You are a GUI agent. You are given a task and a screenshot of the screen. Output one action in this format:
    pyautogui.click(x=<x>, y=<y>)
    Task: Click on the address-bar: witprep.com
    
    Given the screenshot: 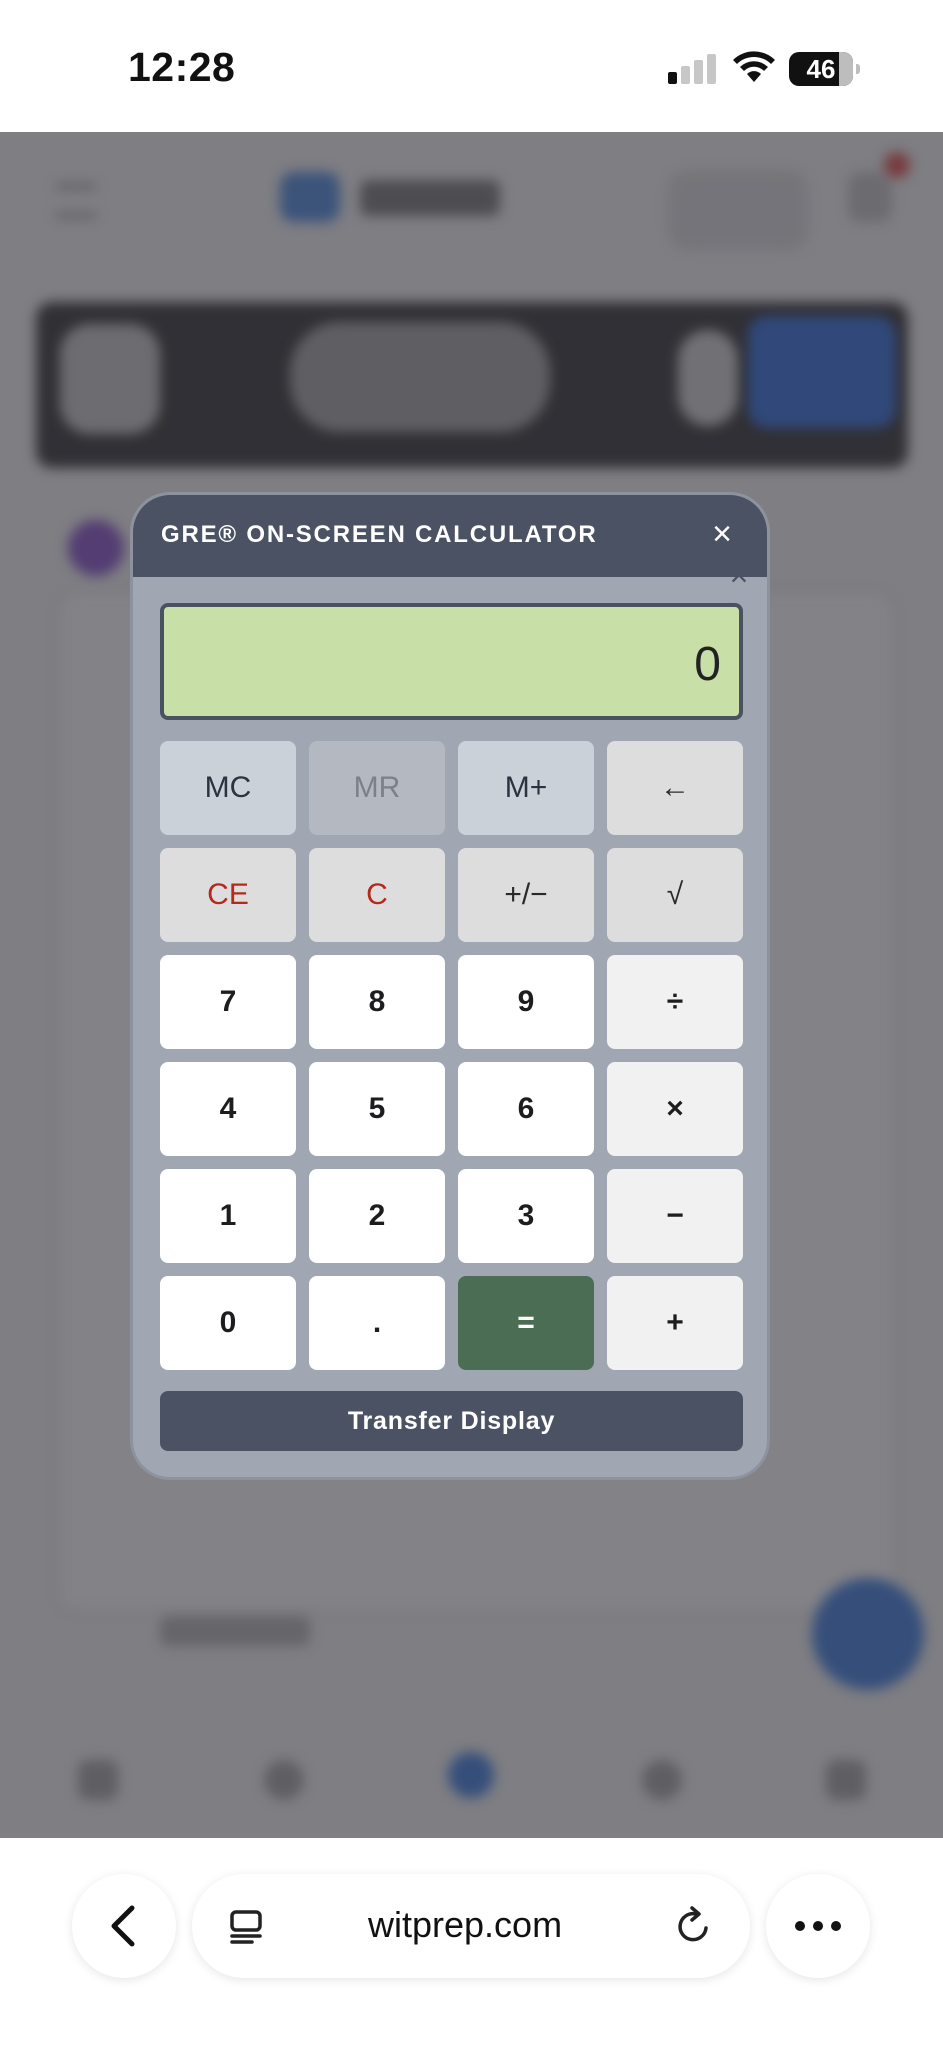 What is the action you would take?
    pyautogui.click(x=471, y=1926)
    